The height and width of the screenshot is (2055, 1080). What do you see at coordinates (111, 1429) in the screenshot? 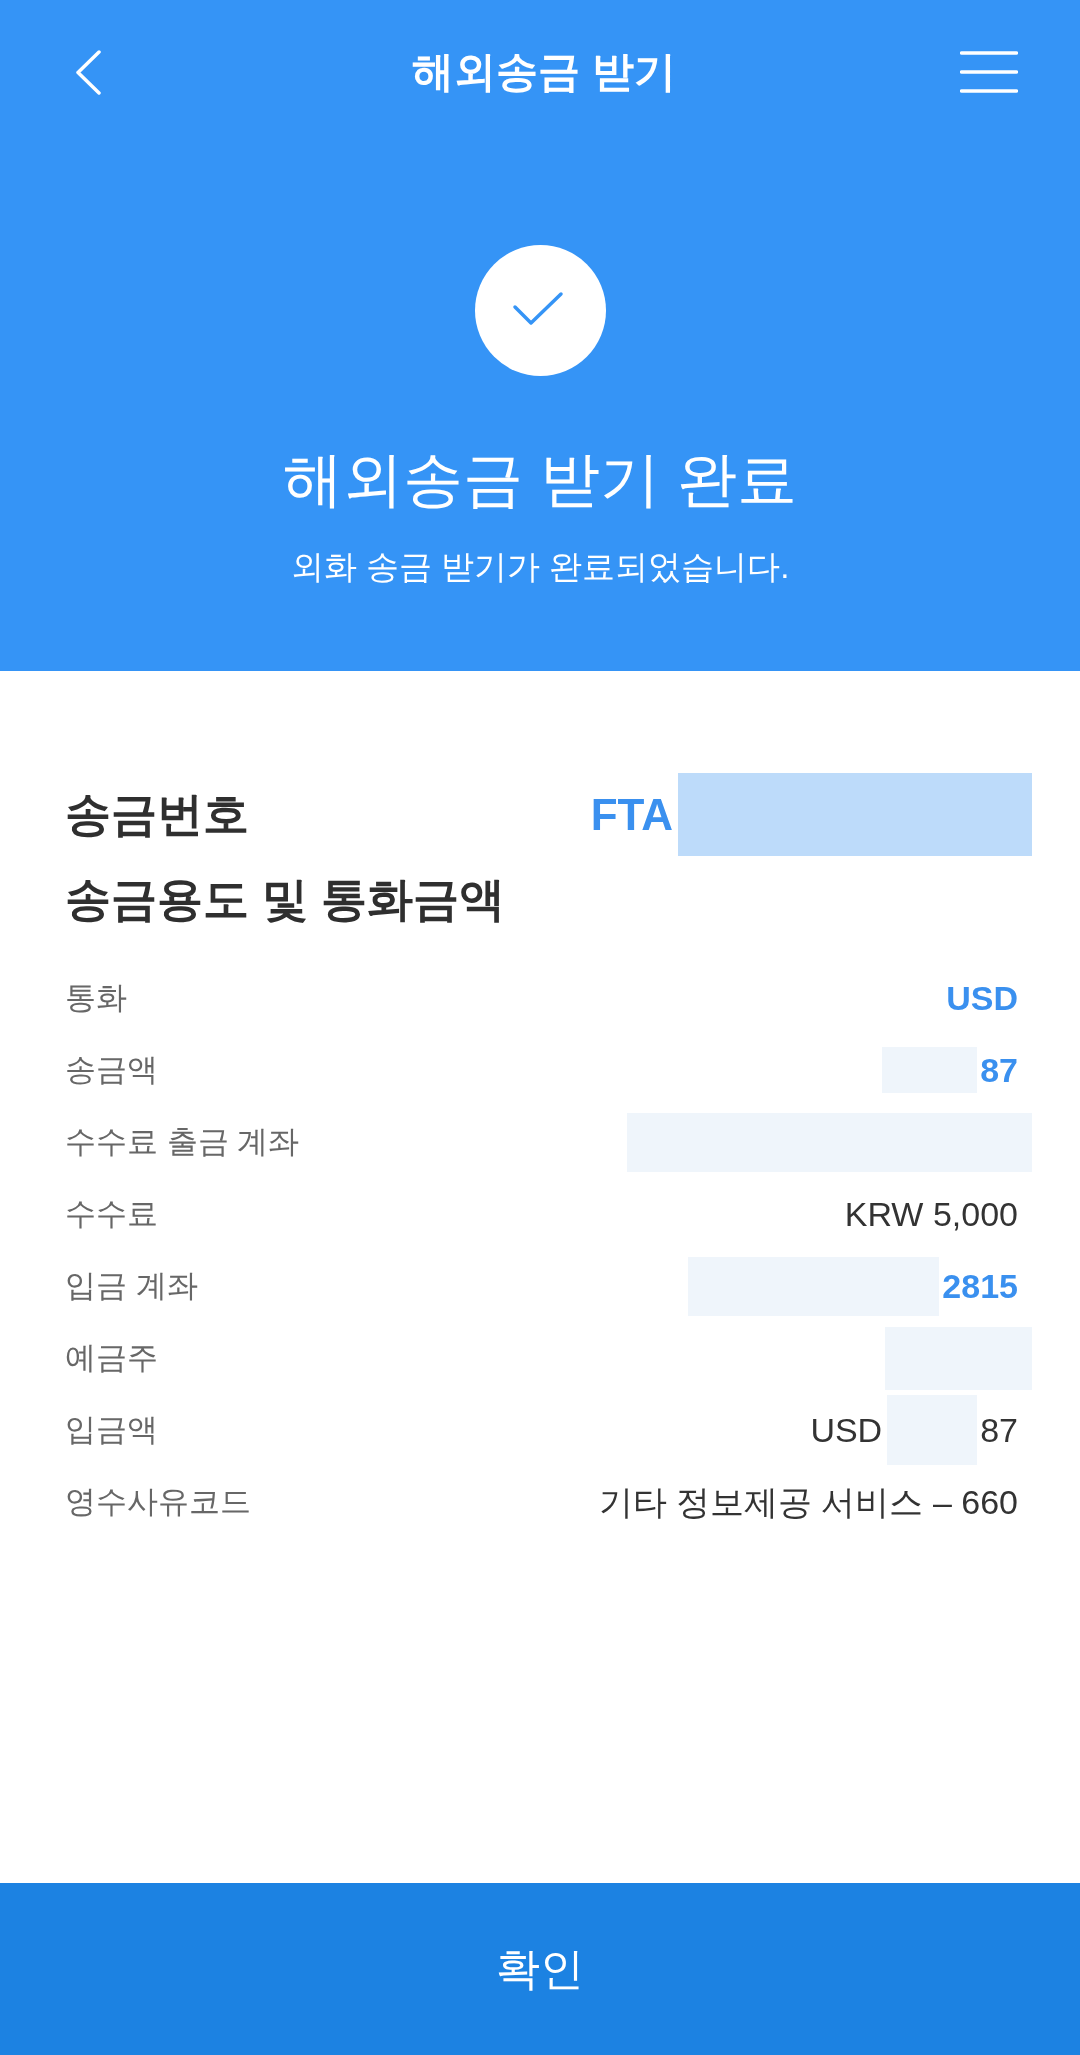
I see `detail-label: 입금액` at bounding box center [111, 1429].